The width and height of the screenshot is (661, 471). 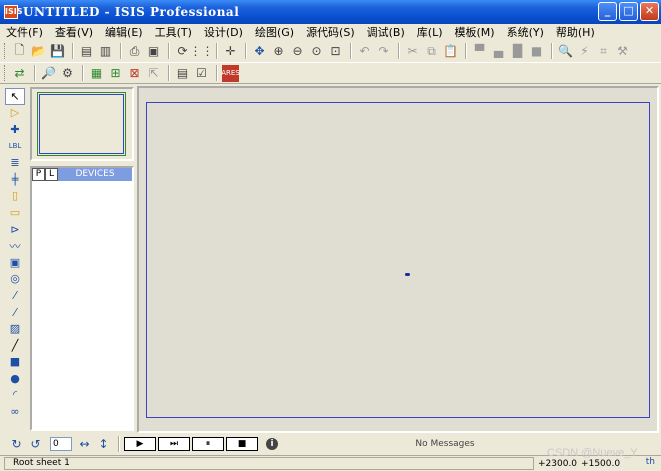 What do you see at coordinates (131, 12) in the screenshot?
I see `window-title: UNTITLED - ISIS Professional` at bounding box center [131, 12].